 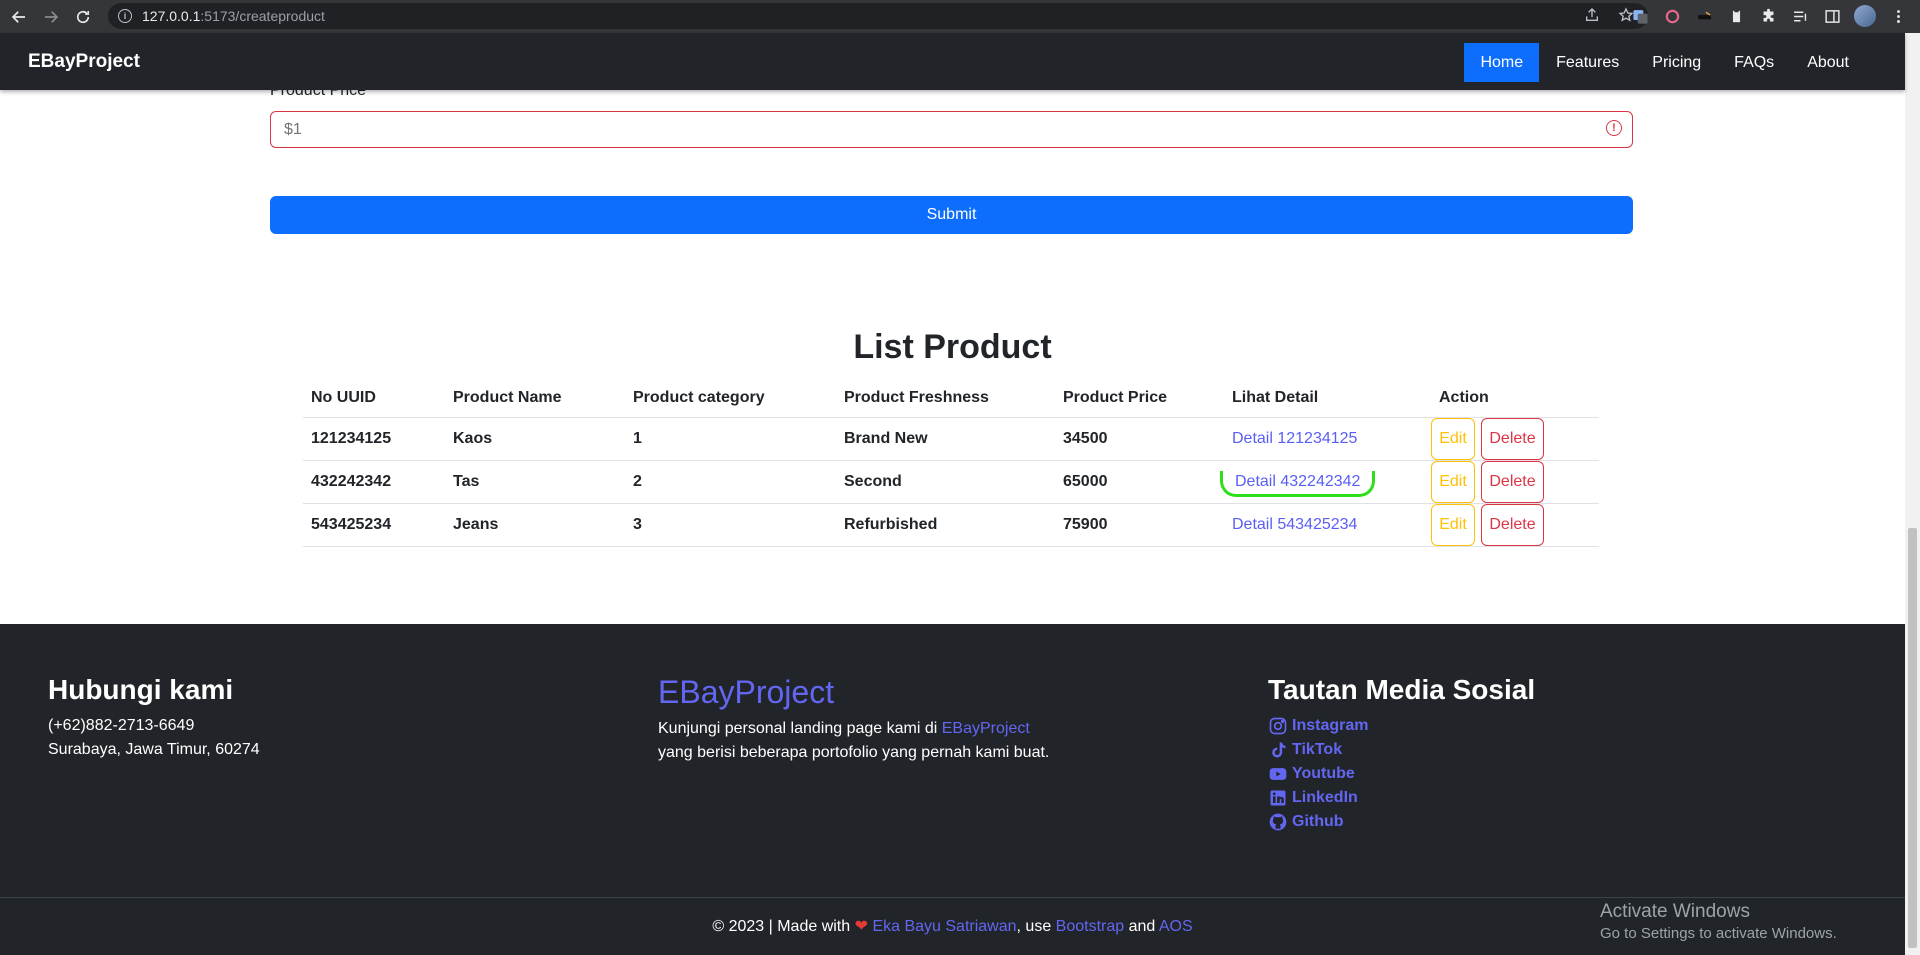 I want to click on detail-link-highlighted: Detail 432242342, so click(x=1298, y=483).